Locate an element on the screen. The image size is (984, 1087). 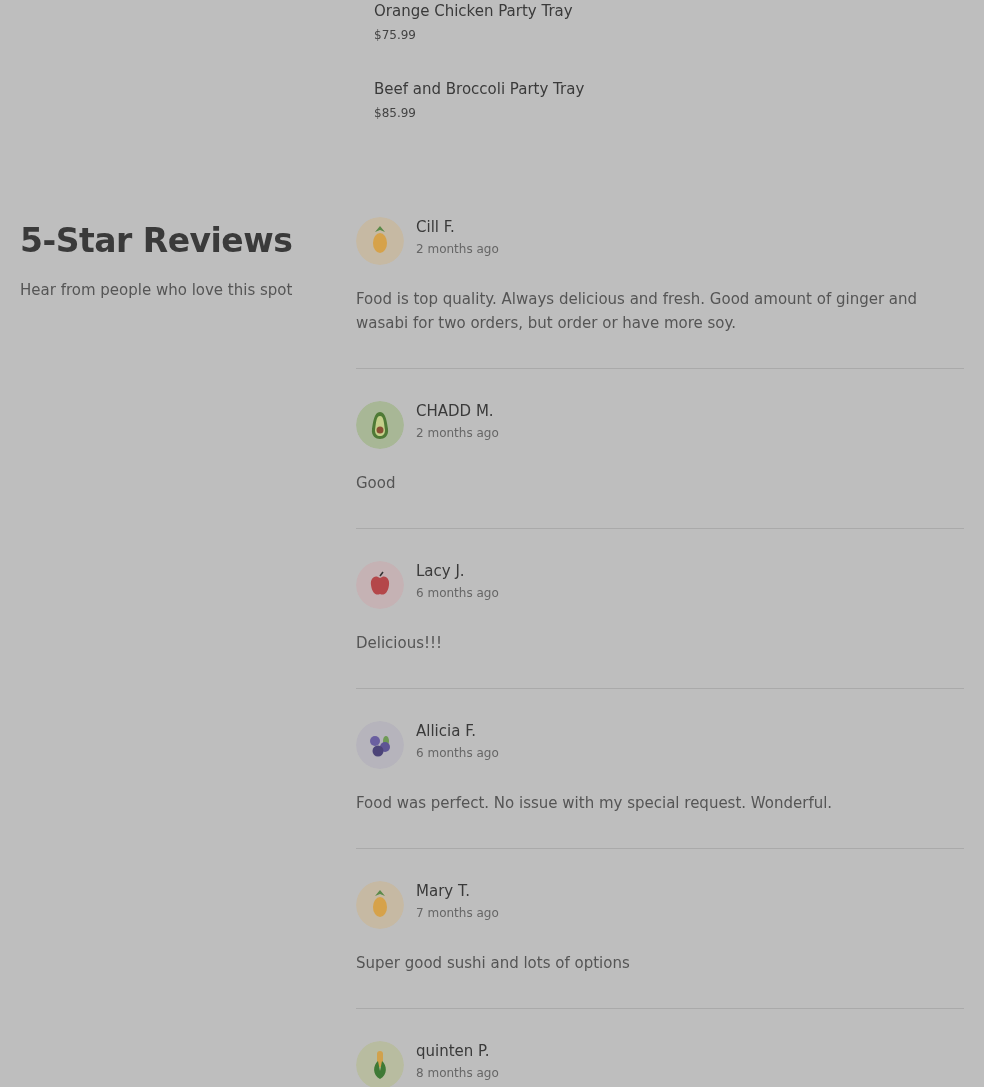
apple-icon is located at coordinates (380, 583).